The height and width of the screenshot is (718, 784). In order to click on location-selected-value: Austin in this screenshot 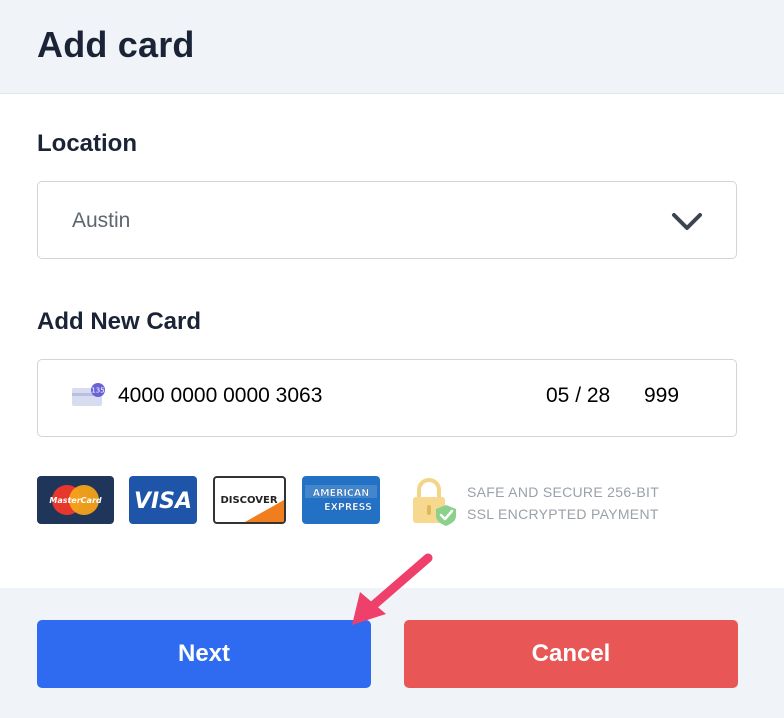, I will do `click(101, 220)`.